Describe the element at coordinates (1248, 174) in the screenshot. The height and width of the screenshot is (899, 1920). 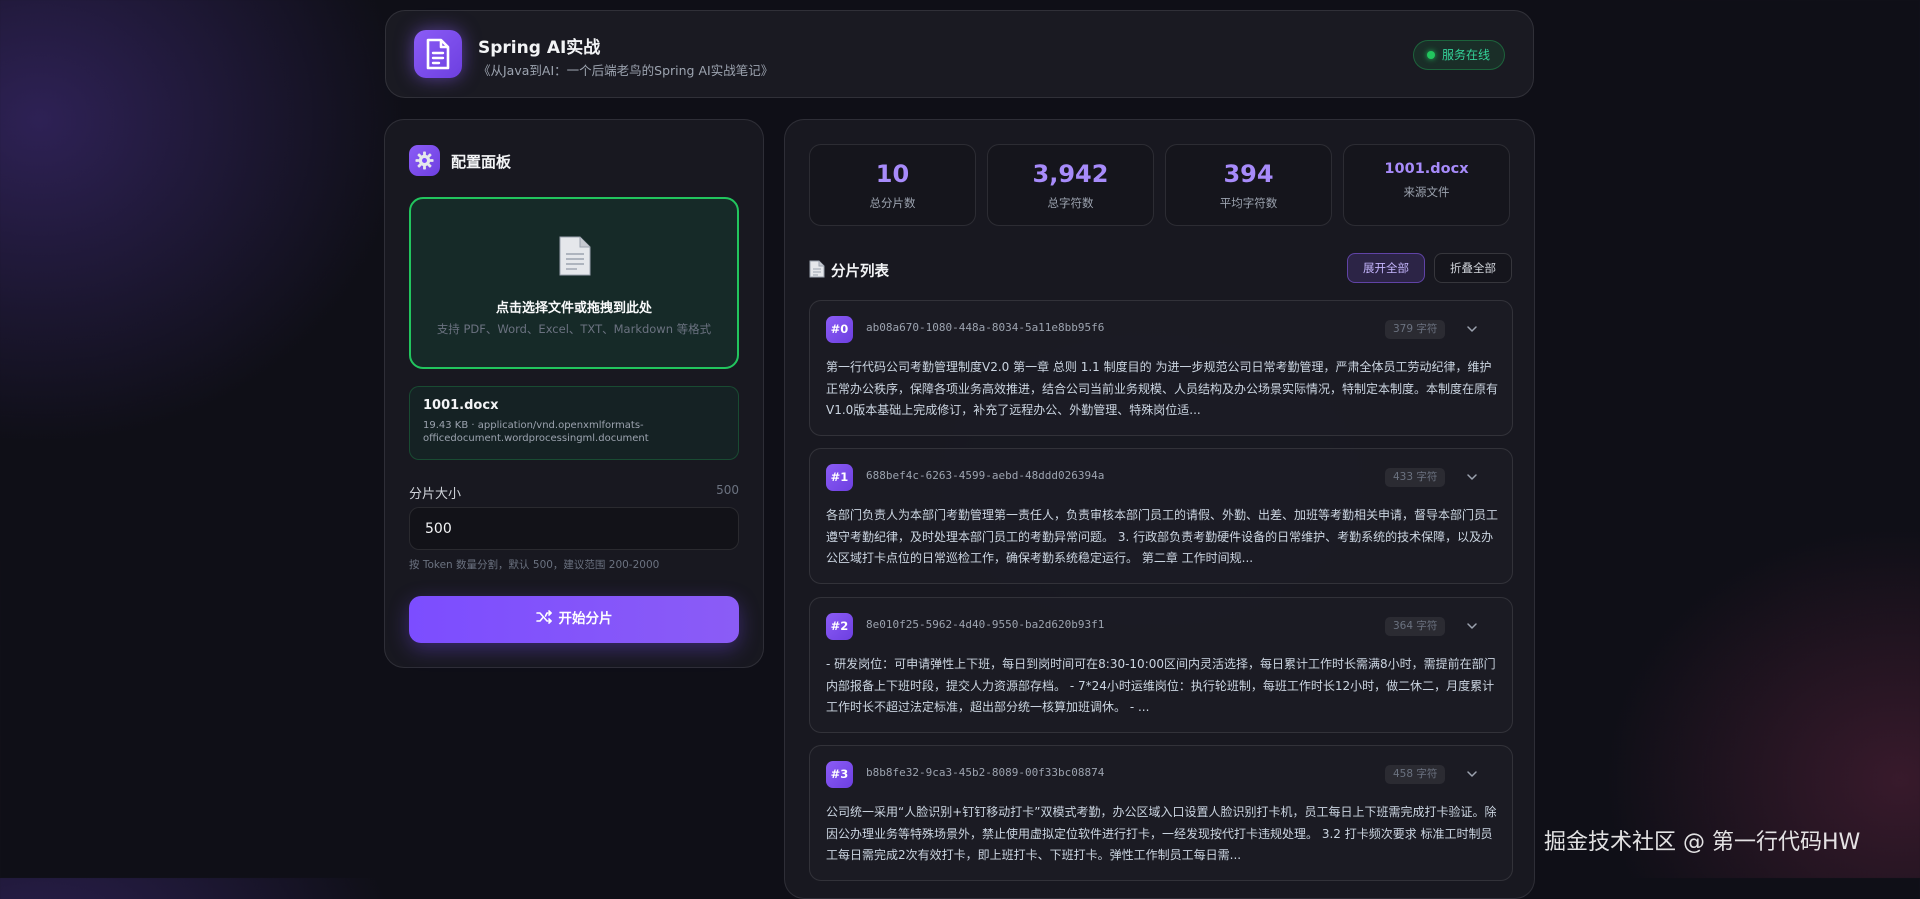
I see `stat-avg-chars-value: 394` at that location.